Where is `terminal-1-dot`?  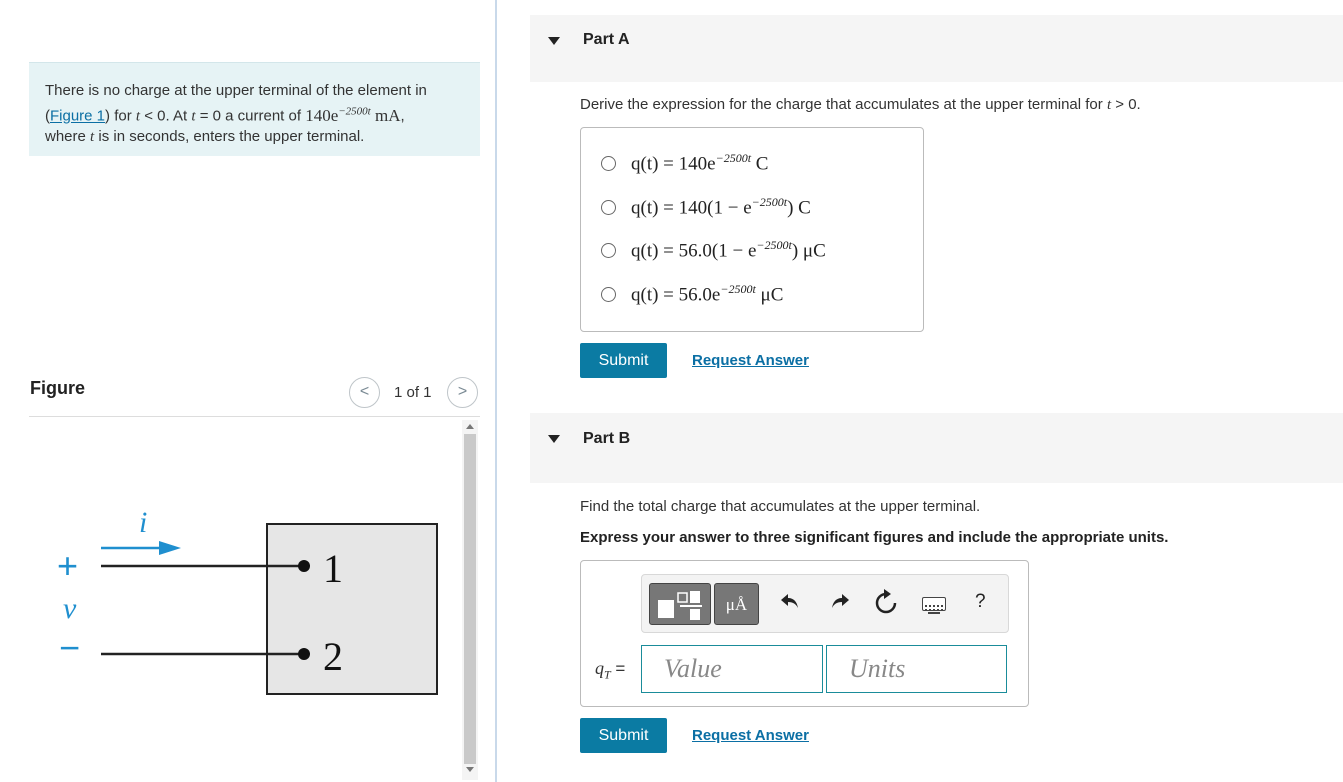
terminal-1-dot is located at coordinates (304, 566).